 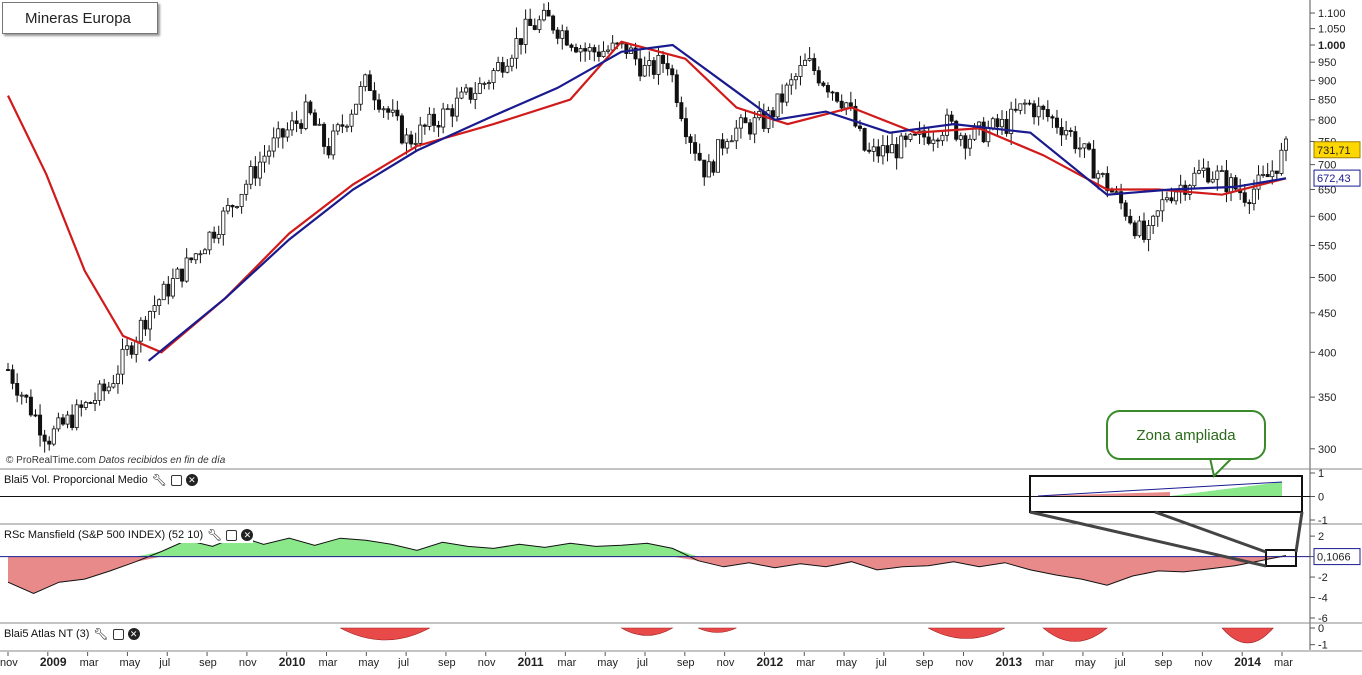 I want to click on indicator-title-rsc: RSc Mansfield (S&P 500 INDEX) (52 10), so click(x=104, y=535).